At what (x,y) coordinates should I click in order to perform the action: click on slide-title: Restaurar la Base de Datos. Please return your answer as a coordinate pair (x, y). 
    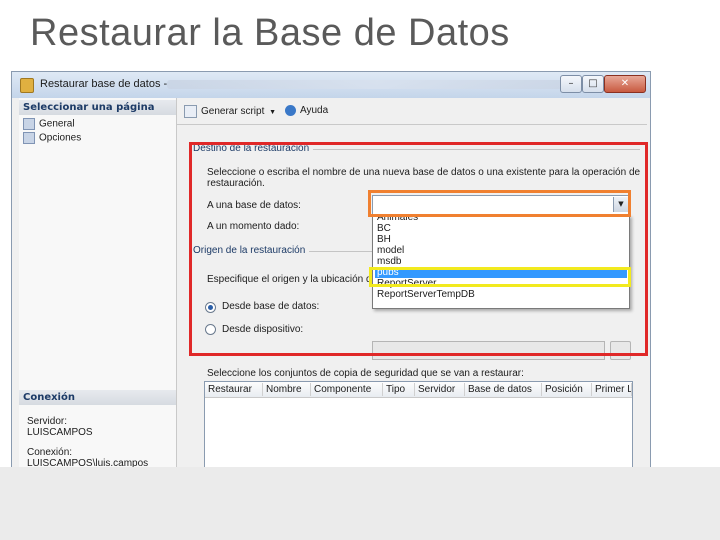
    Looking at the image, I should click on (270, 33).